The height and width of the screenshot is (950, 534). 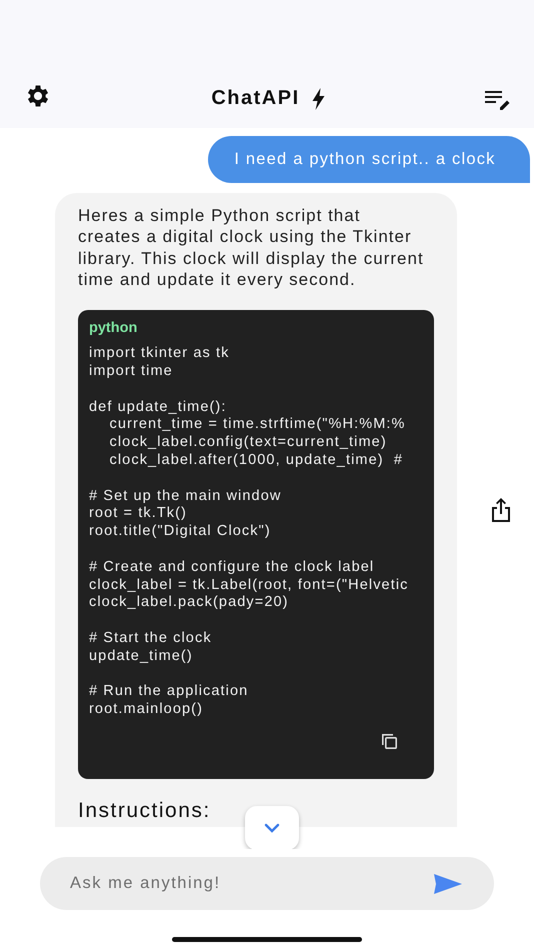 What do you see at coordinates (113, 328) in the screenshot?
I see `code-language-label: python` at bounding box center [113, 328].